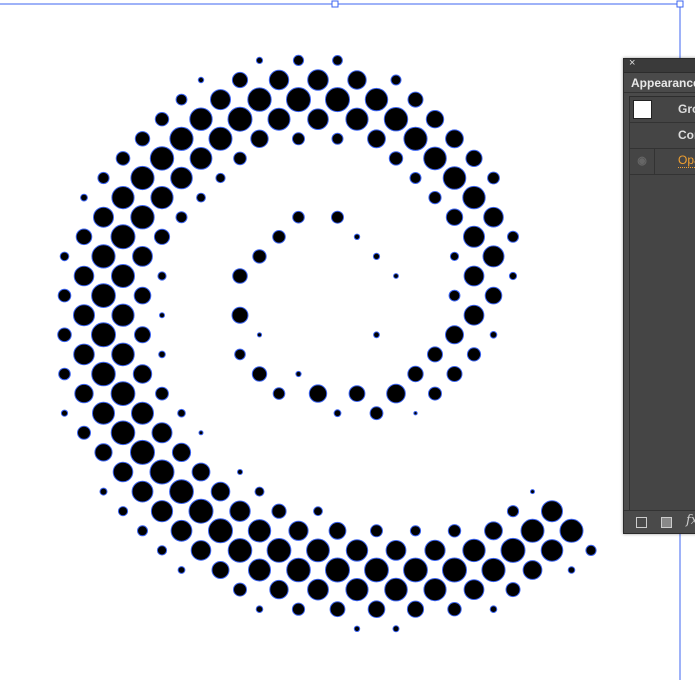 This screenshot has height=680, width=695. I want to click on panel-titlebar: ×, so click(659, 65).